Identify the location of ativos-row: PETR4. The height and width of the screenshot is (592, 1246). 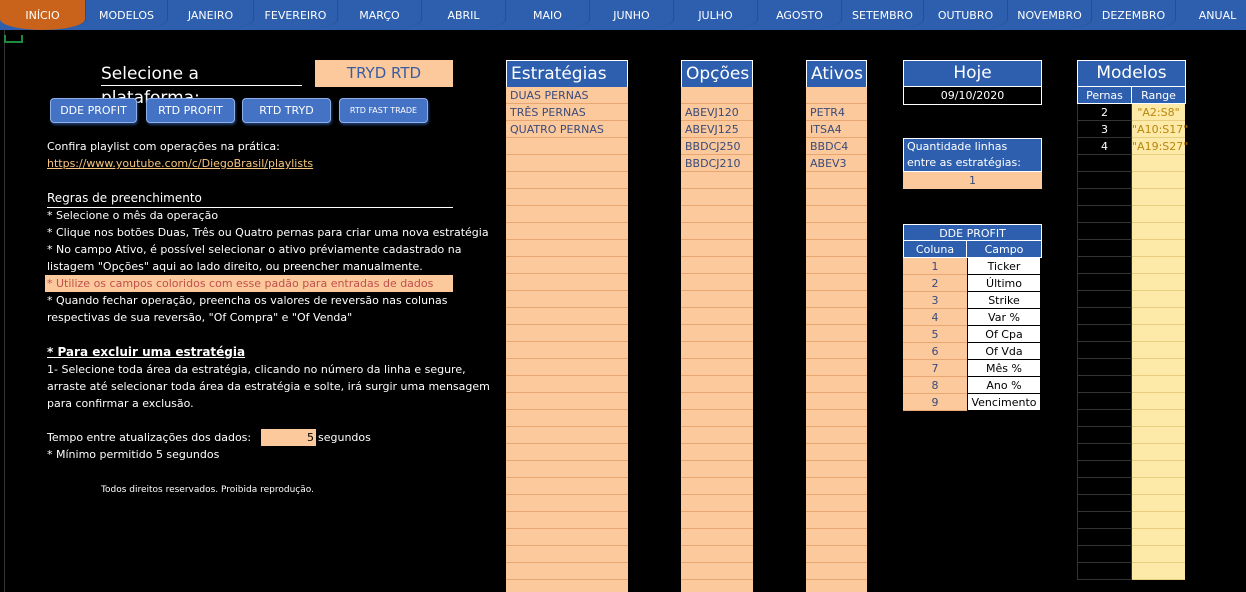
(836, 112).